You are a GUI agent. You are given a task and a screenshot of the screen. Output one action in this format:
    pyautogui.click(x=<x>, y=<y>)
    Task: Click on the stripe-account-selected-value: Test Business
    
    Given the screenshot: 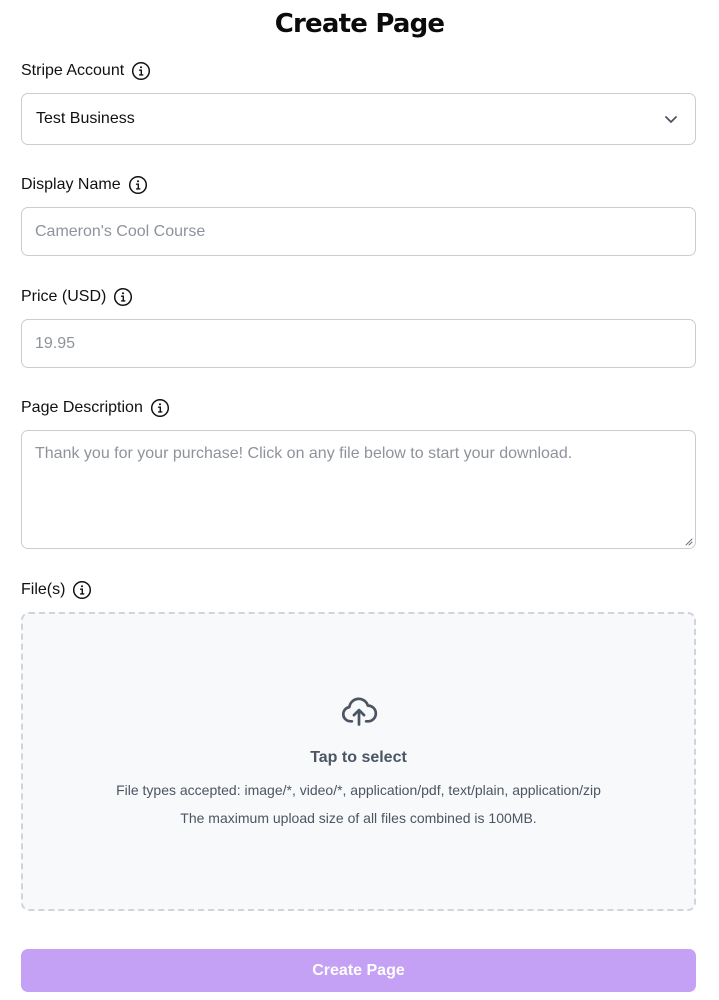 What is the action you would take?
    pyautogui.click(x=85, y=118)
    